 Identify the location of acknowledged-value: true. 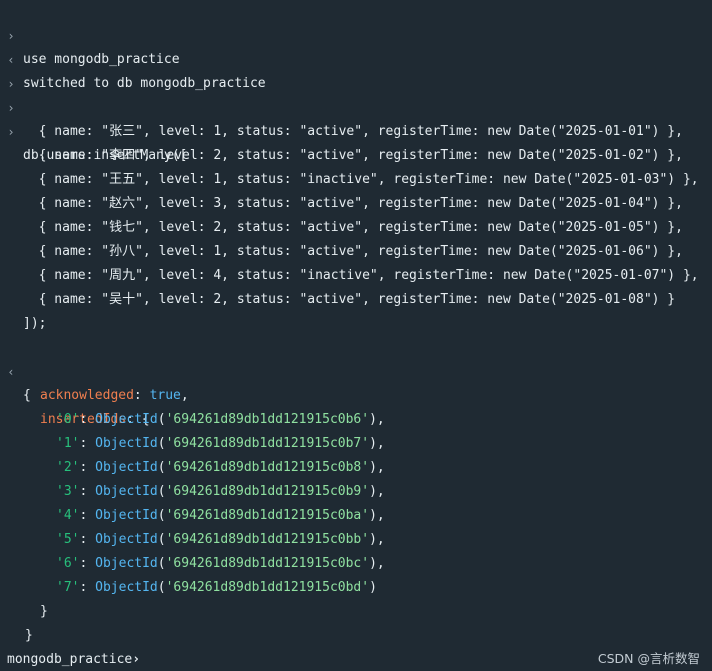
(165, 395).